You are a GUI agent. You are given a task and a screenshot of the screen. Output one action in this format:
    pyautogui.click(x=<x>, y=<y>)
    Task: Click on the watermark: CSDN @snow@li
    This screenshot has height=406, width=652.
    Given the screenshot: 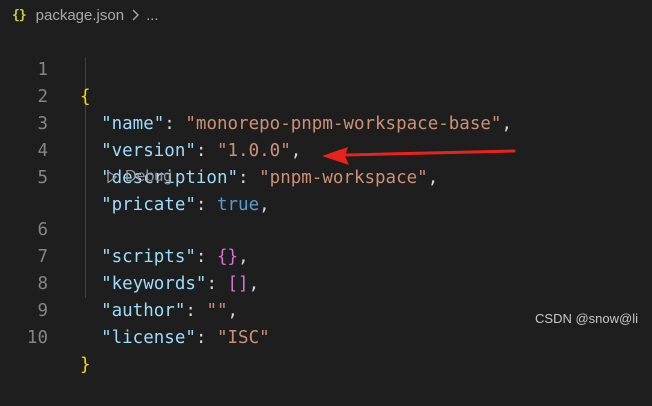 What is the action you would take?
    pyautogui.click(x=586, y=318)
    